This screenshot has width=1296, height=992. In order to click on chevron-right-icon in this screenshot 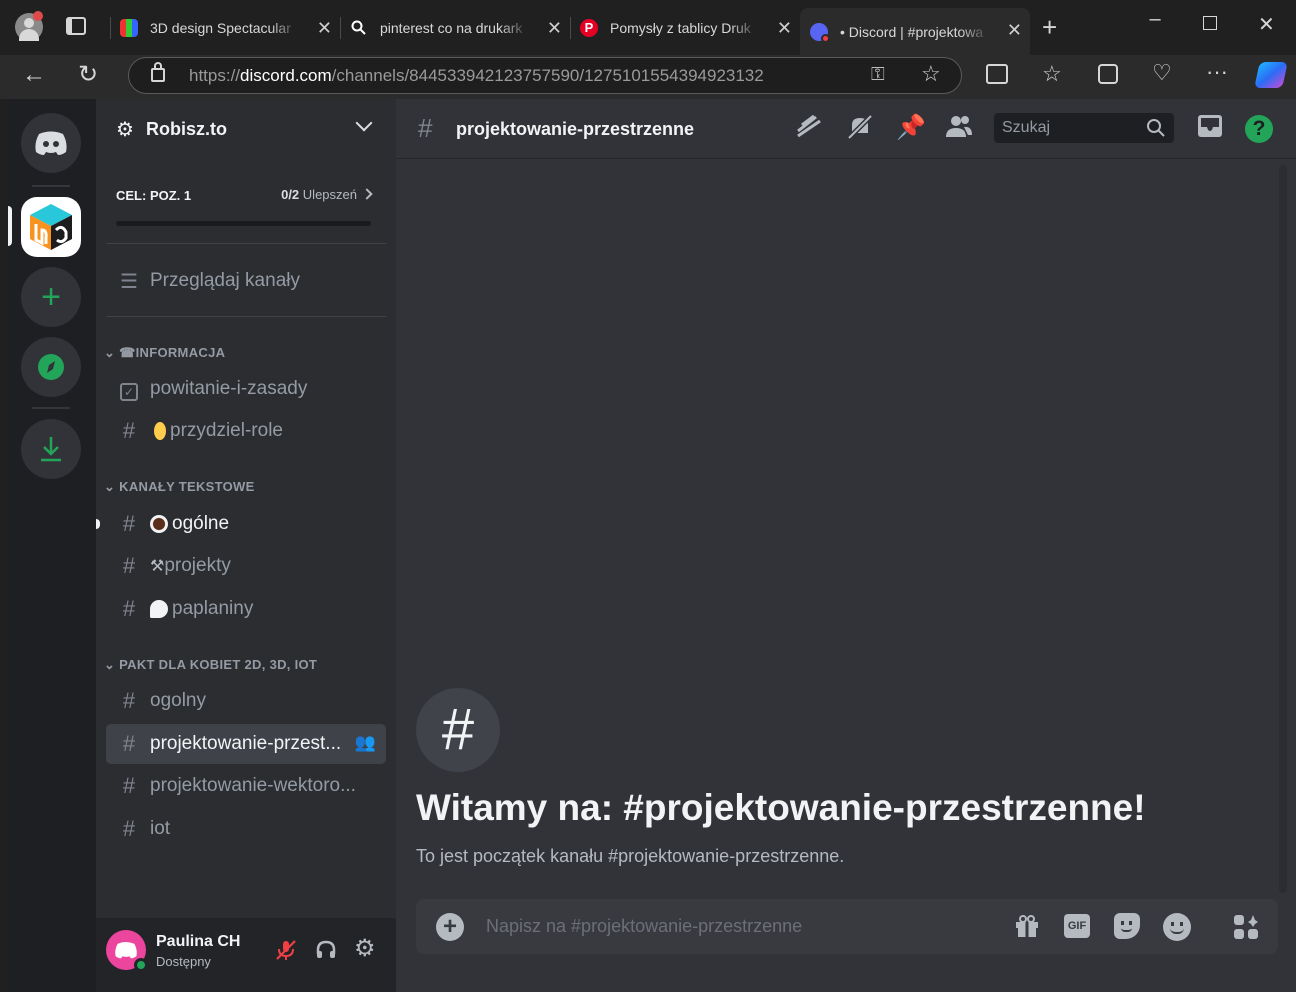, I will do `click(367, 194)`.